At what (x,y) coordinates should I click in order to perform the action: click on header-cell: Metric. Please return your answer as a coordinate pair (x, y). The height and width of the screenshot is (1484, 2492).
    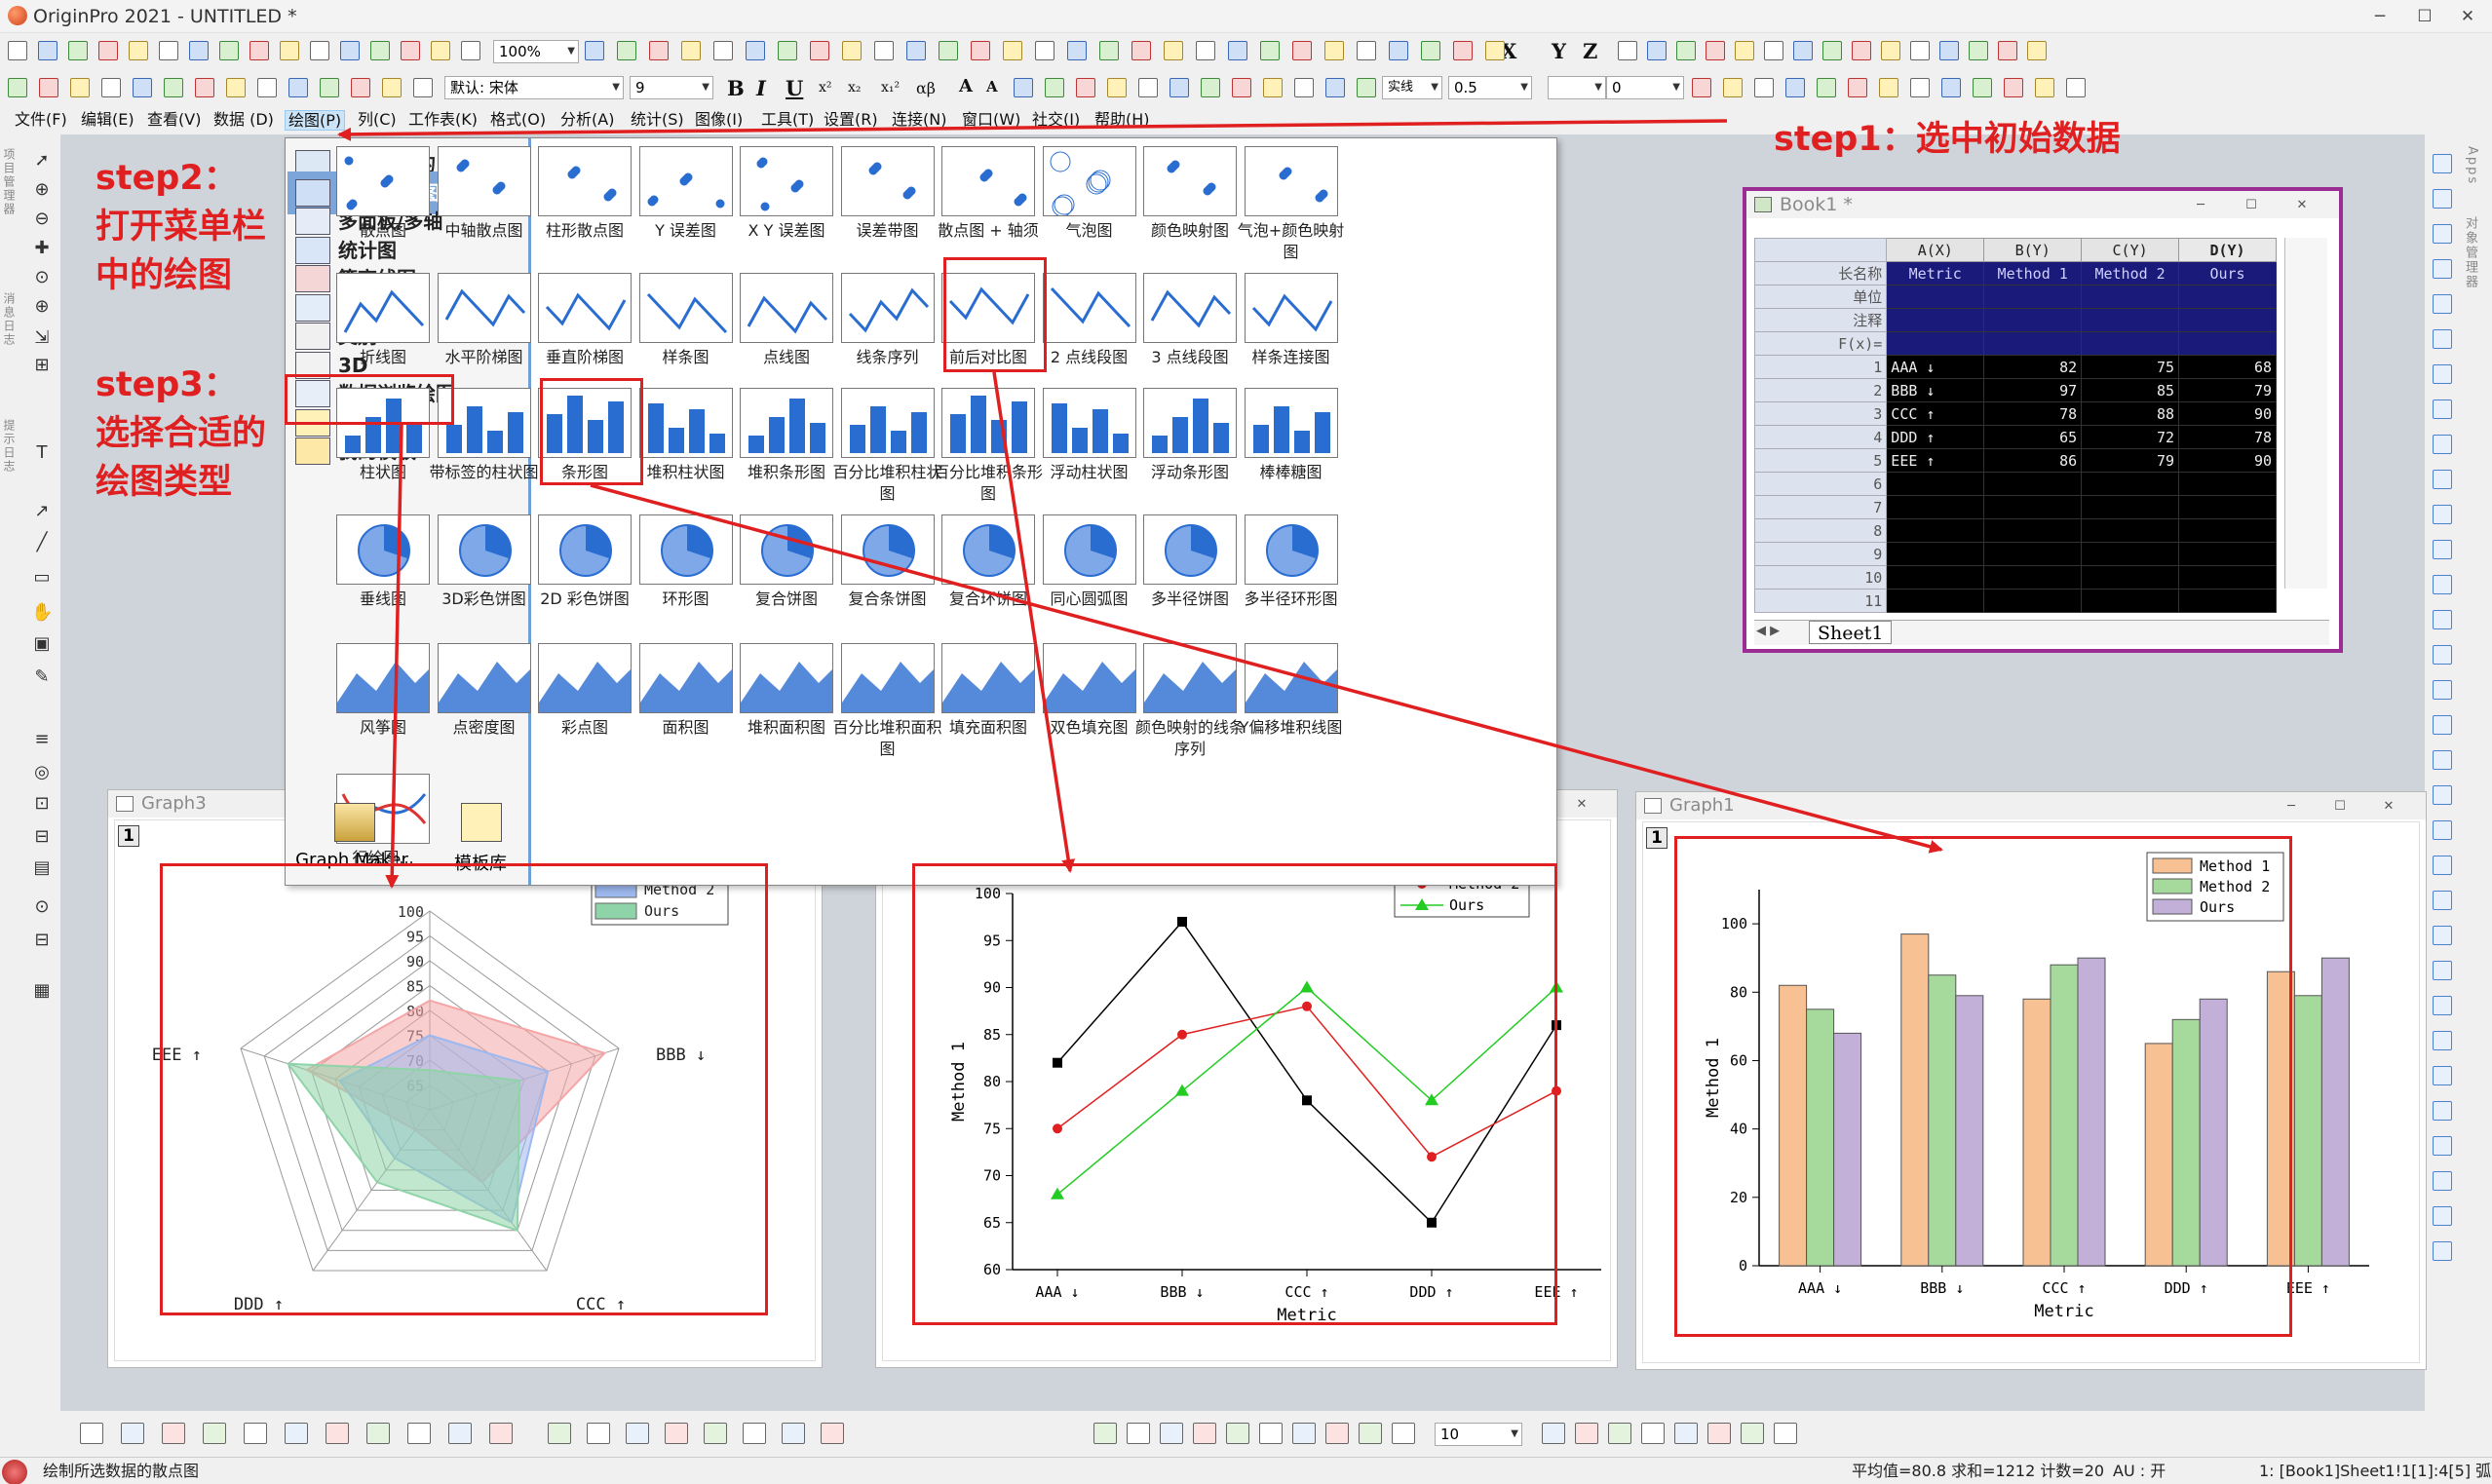
    Looking at the image, I should click on (1935, 273).